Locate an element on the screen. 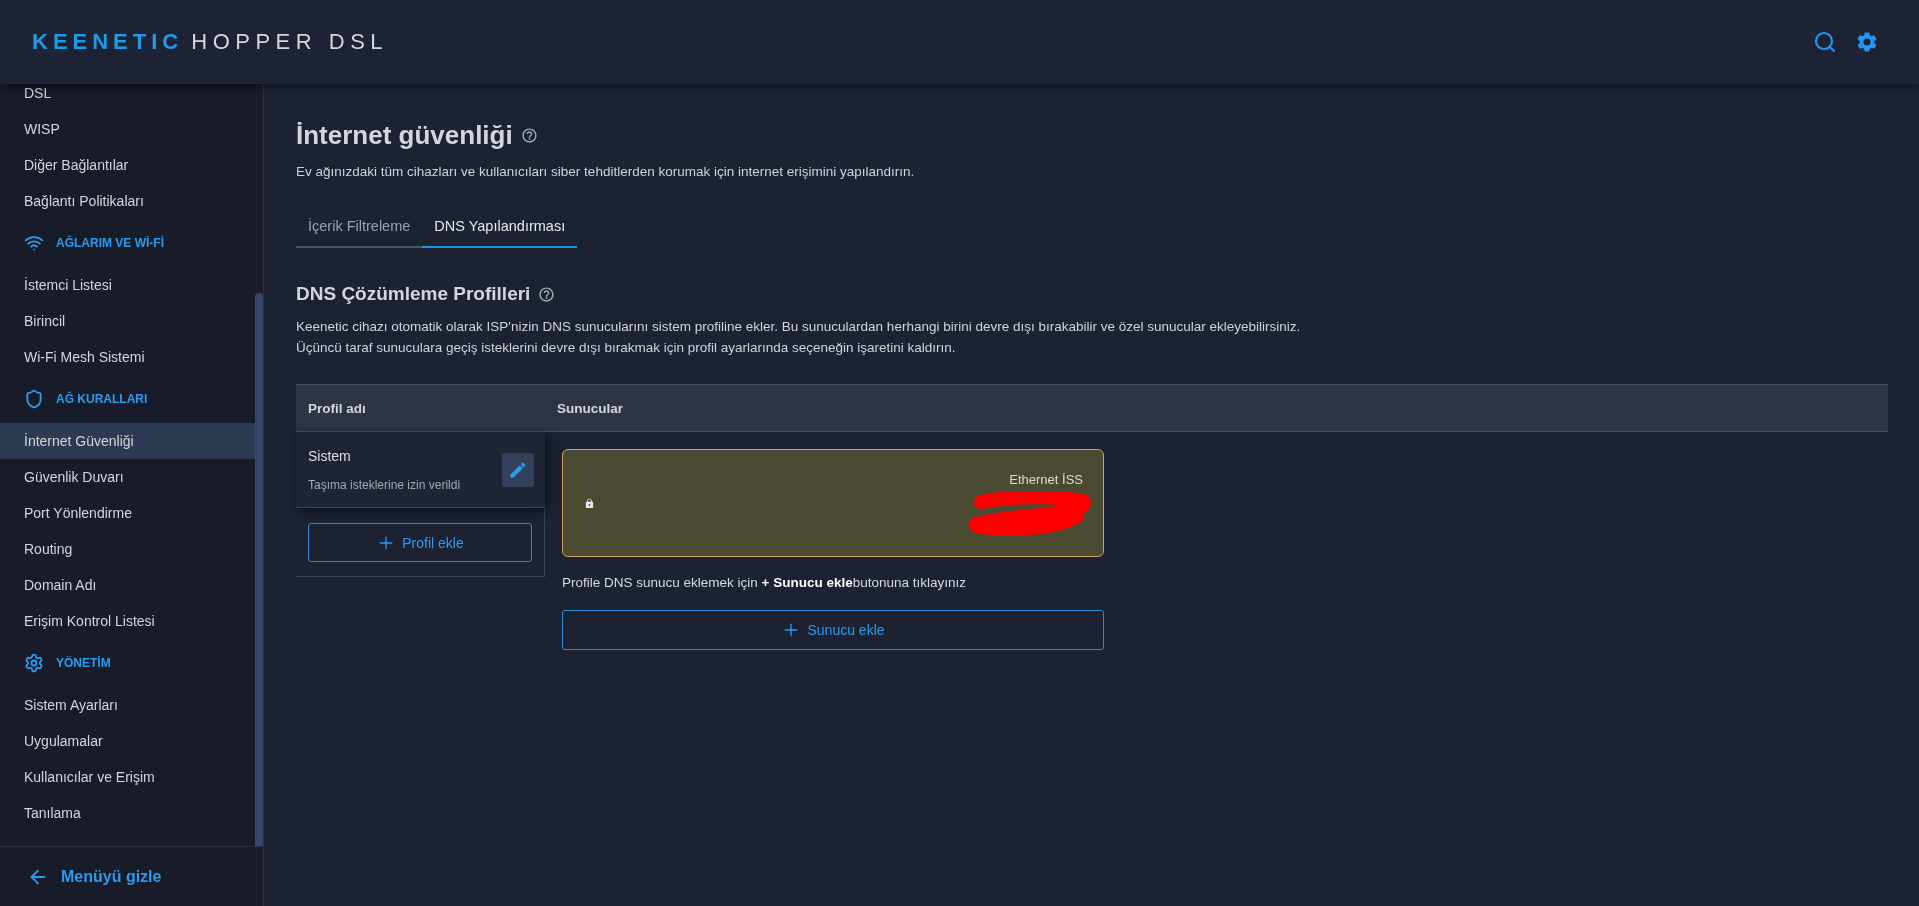 This screenshot has height=906, width=1919. add-profile-button: Profil ekle is located at coordinates (420, 542).